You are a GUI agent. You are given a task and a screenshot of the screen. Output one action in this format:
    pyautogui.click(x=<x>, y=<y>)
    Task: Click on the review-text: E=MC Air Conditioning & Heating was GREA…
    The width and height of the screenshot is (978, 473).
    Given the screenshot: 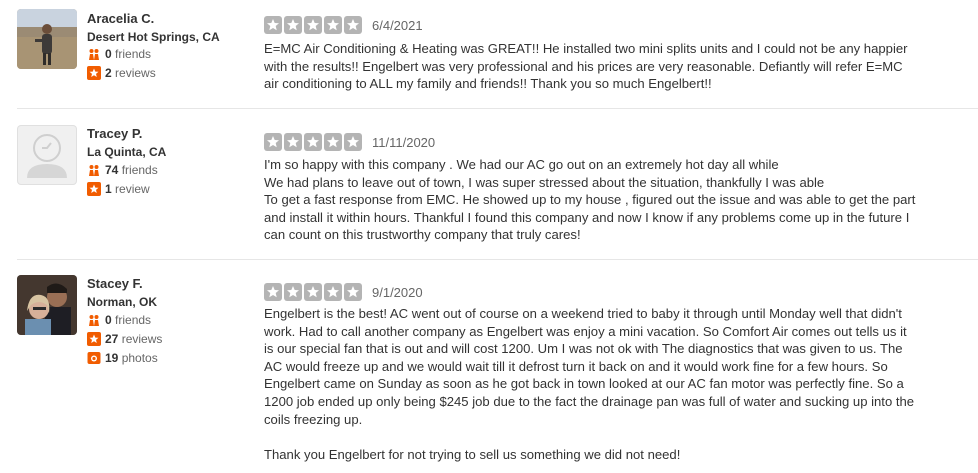 What is the action you would take?
    pyautogui.click(x=586, y=66)
    